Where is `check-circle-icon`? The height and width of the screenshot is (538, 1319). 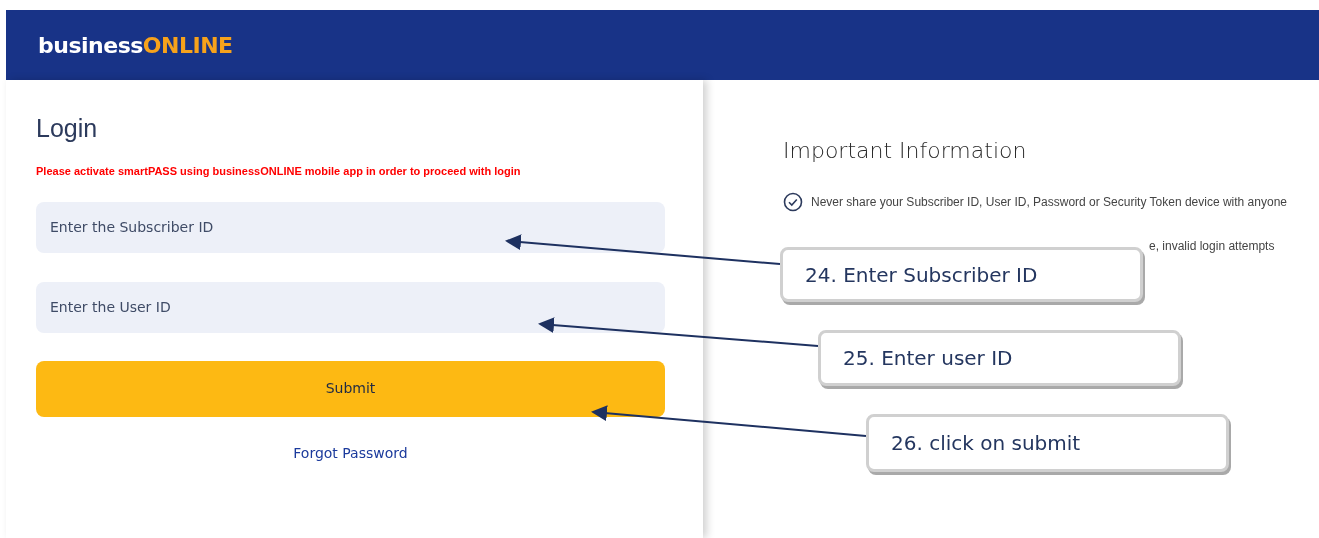 check-circle-icon is located at coordinates (793, 202).